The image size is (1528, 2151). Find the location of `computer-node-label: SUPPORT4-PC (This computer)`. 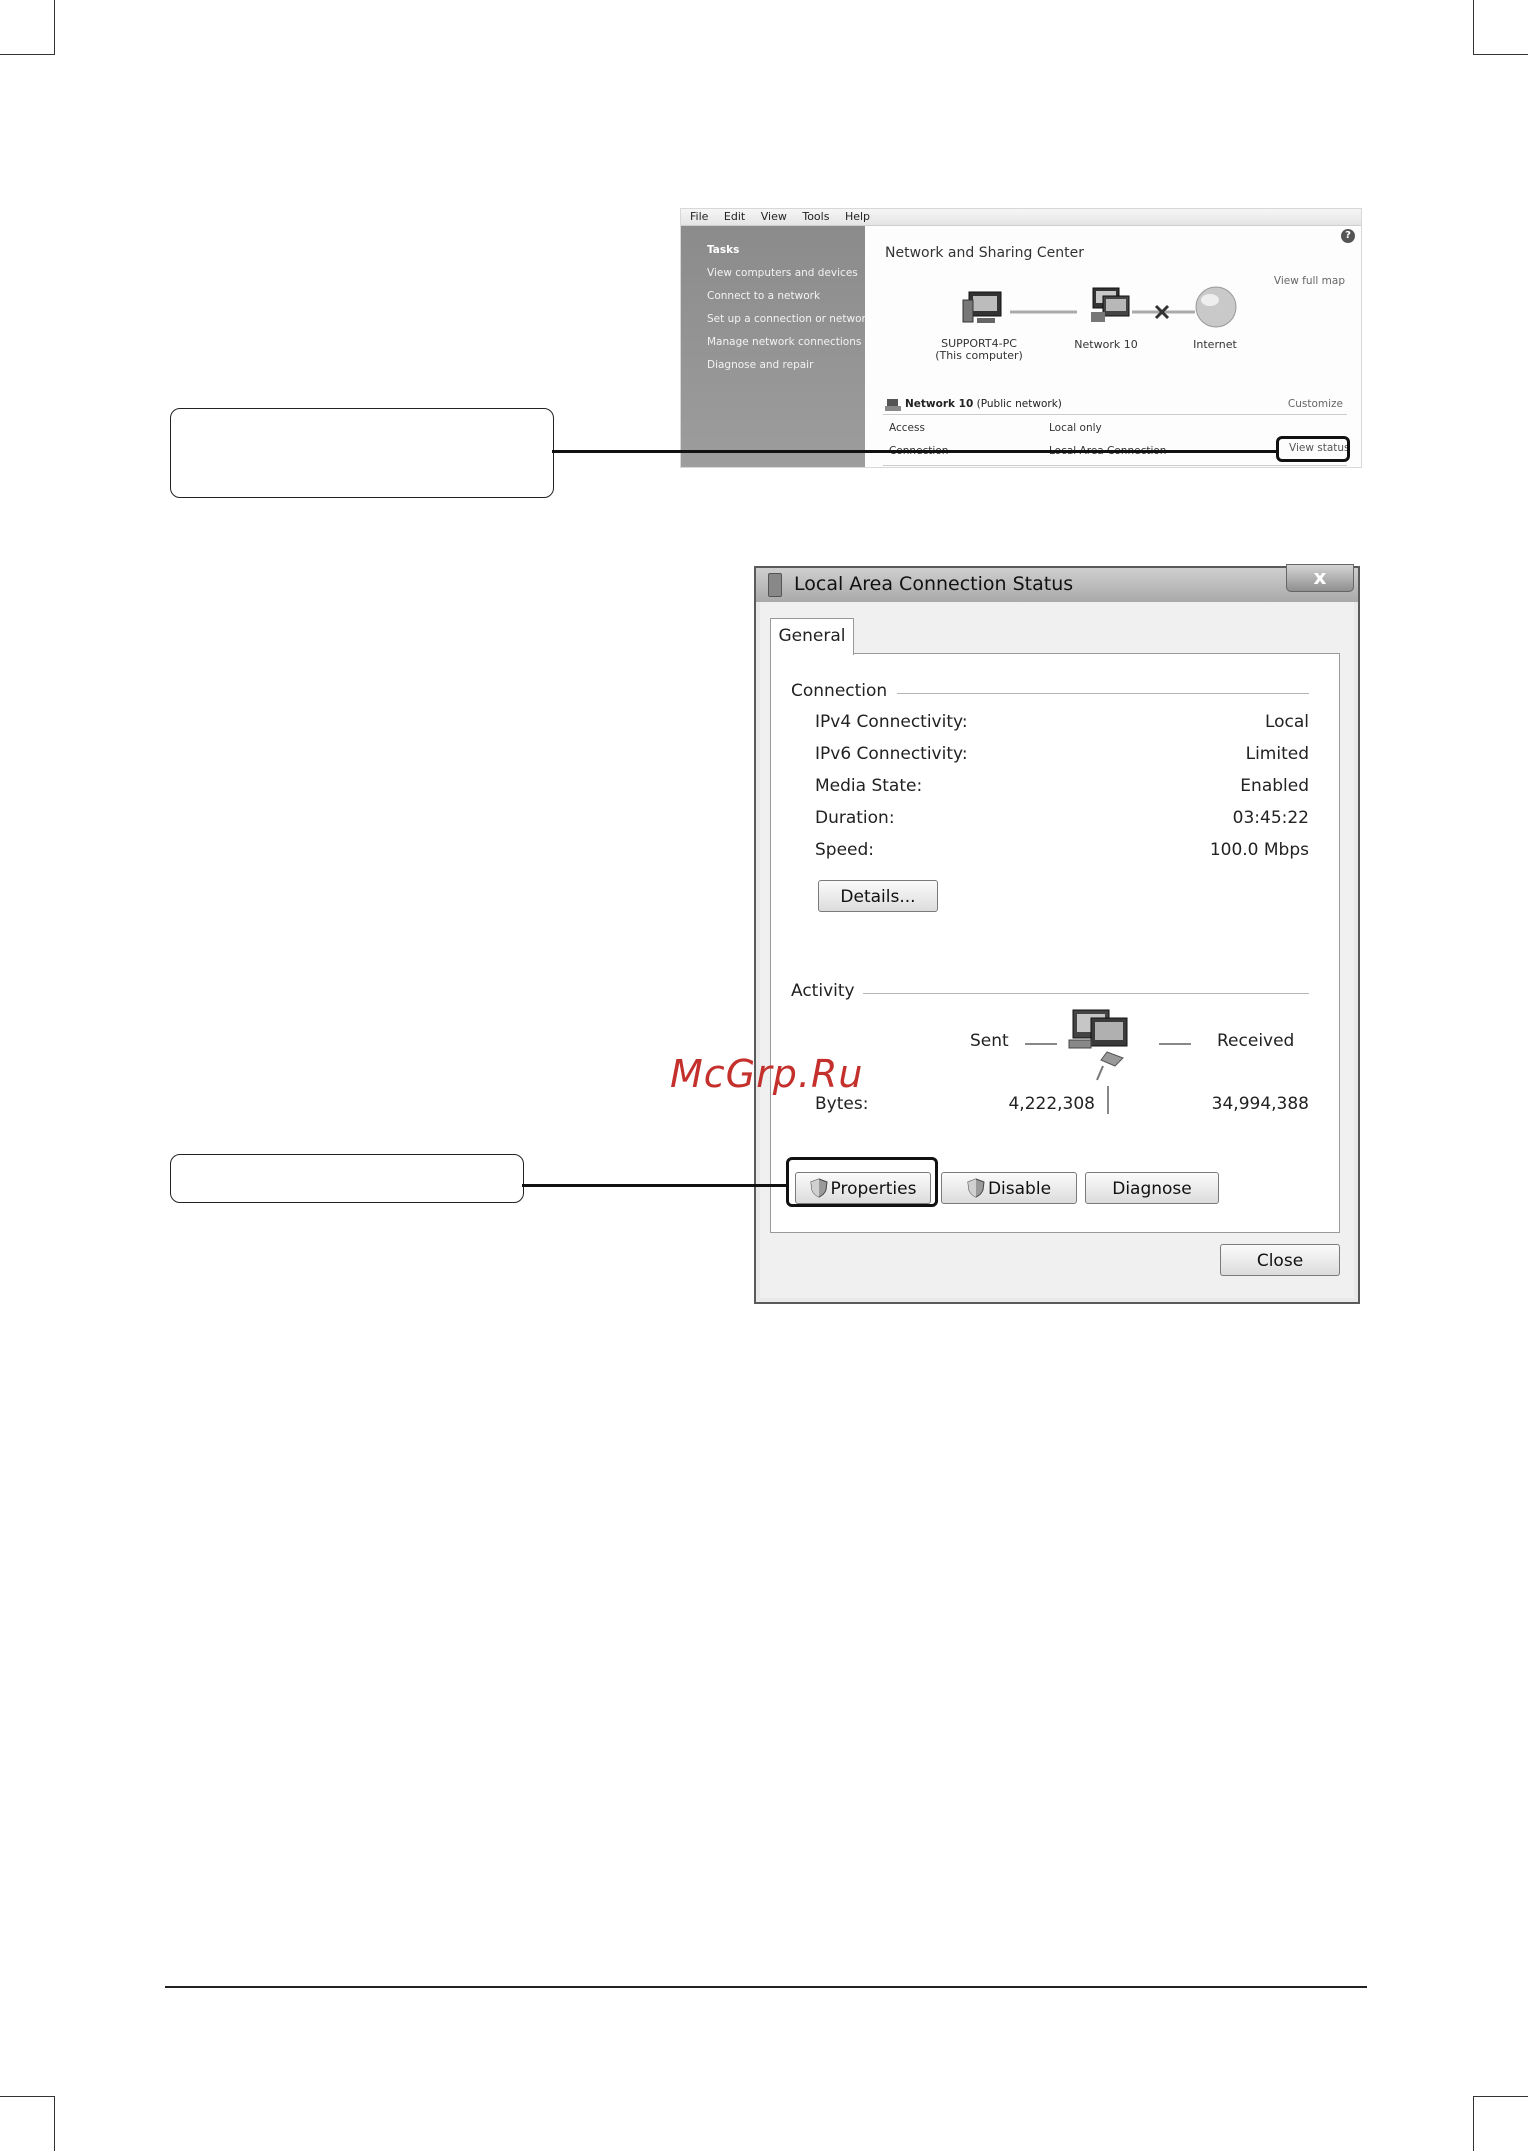

computer-node-label: SUPPORT4-PC (This computer) is located at coordinates (979, 350).